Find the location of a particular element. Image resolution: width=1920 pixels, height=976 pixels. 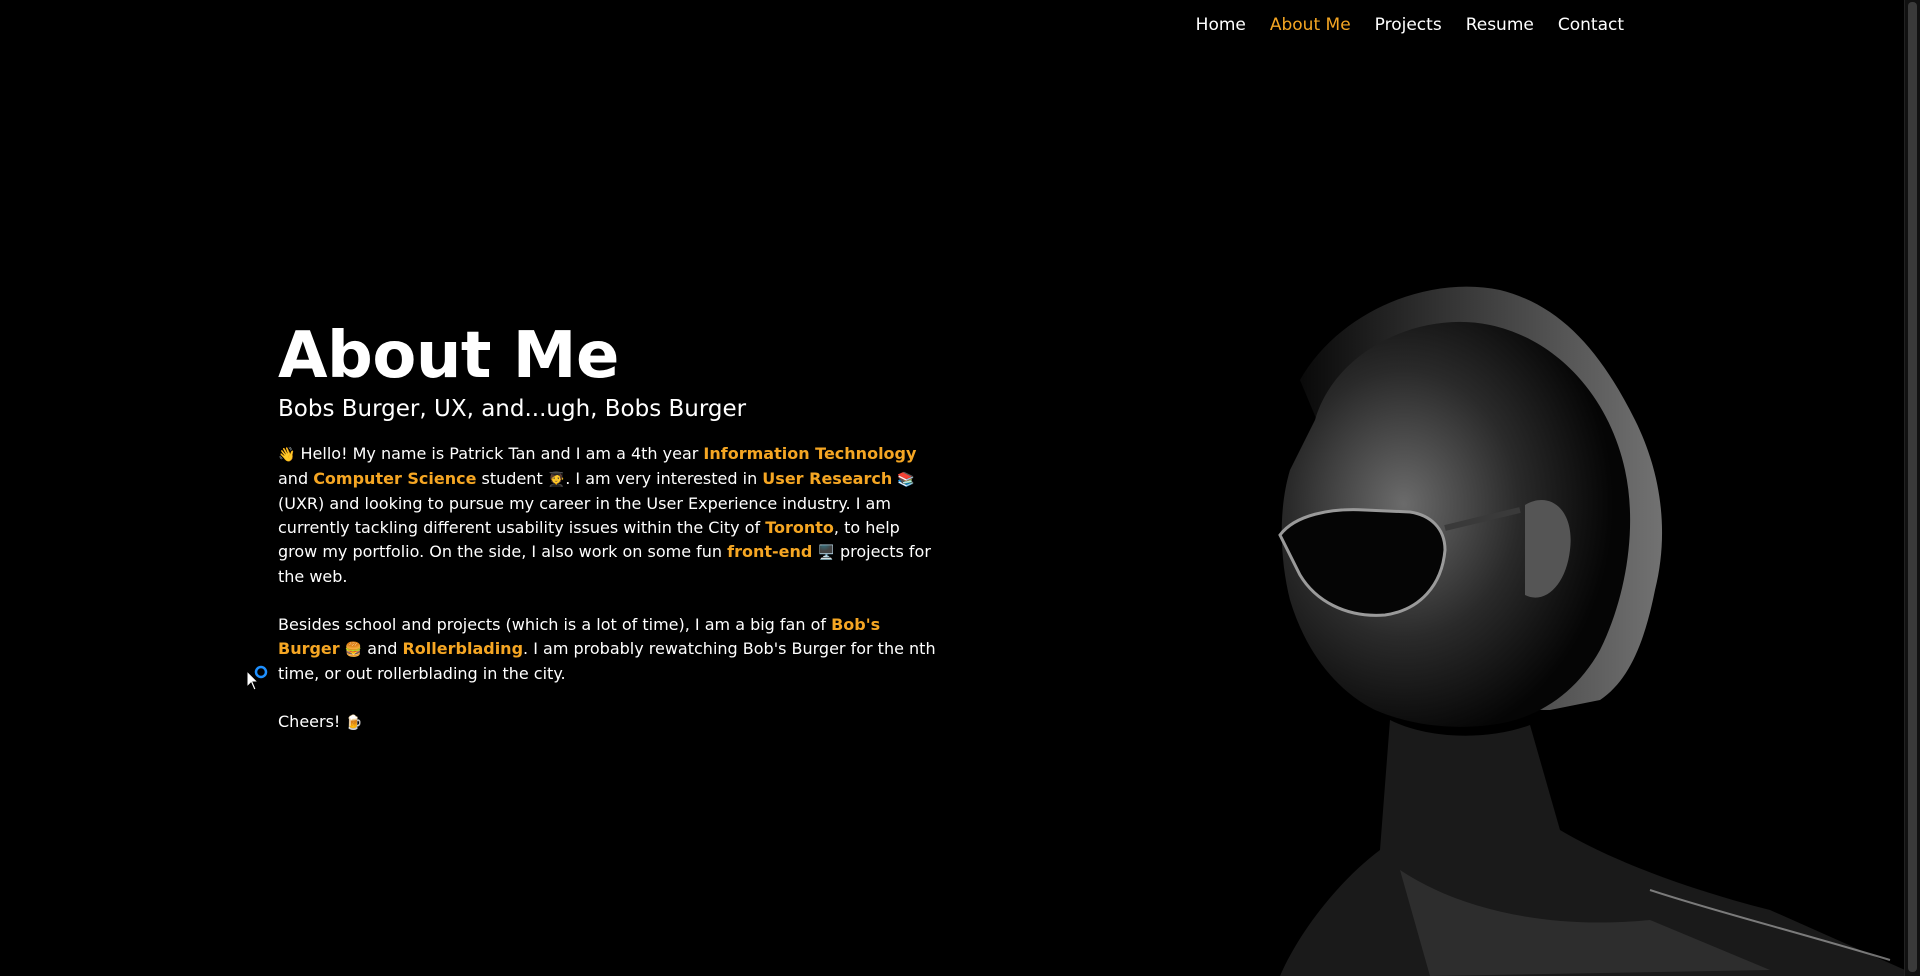

nav-home: Home is located at coordinates (1221, 25).